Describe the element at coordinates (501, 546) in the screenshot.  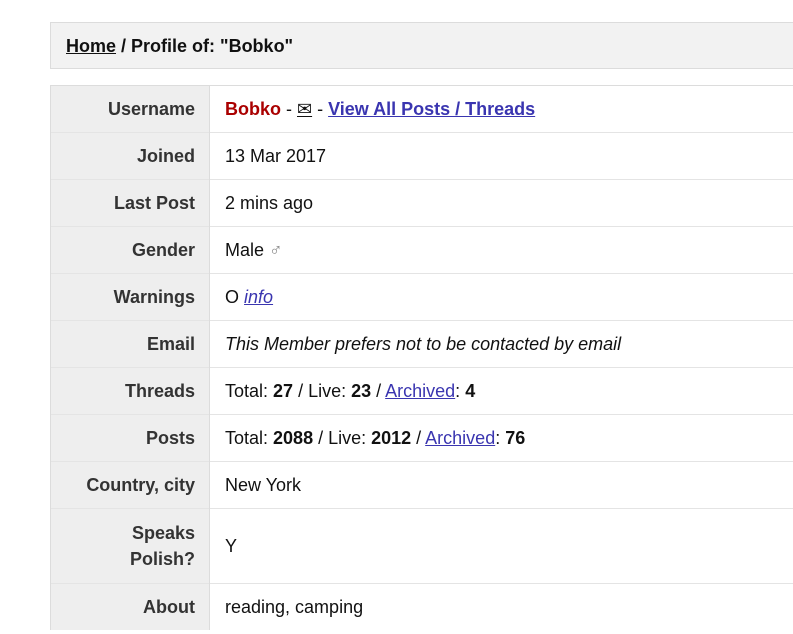
I see `speaks-polish-value: Y` at that location.